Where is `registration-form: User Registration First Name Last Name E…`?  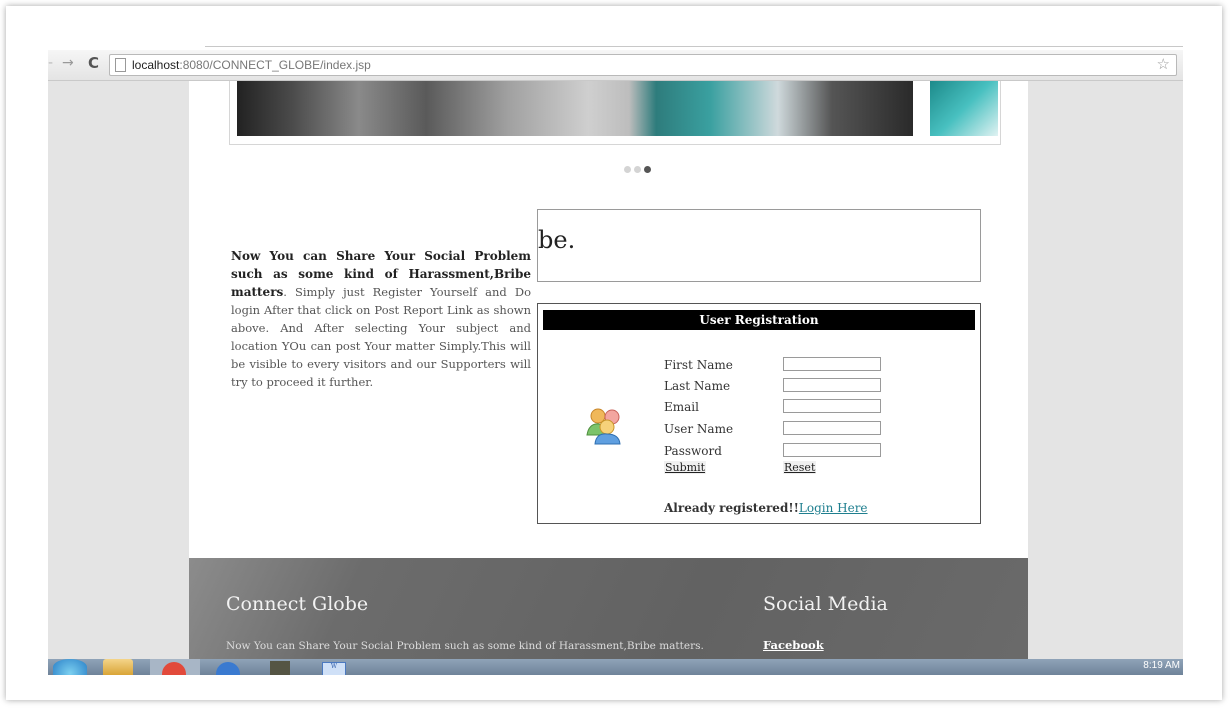
registration-form: User Registration First Name Last Name E… is located at coordinates (759, 413).